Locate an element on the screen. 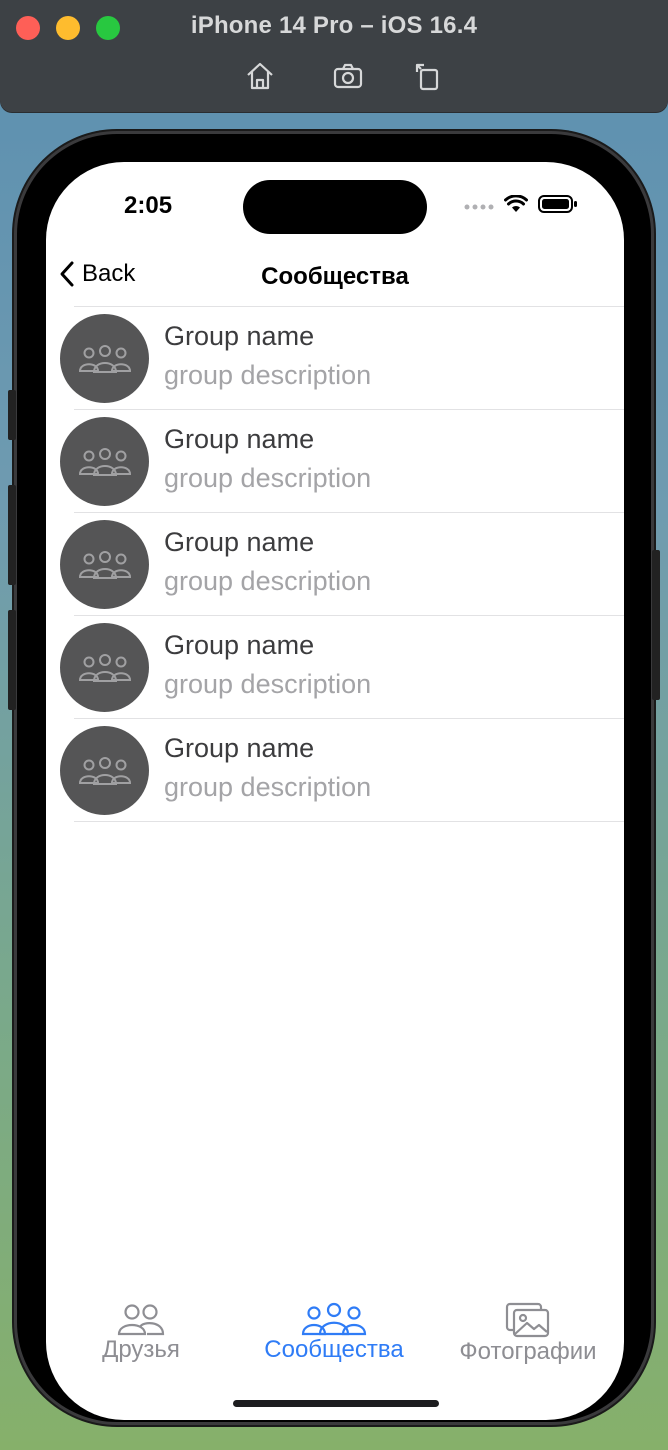 The image size is (668, 1450). simulator-title: iPhone 14 Pro – iOS 16.4 is located at coordinates (334, 25).